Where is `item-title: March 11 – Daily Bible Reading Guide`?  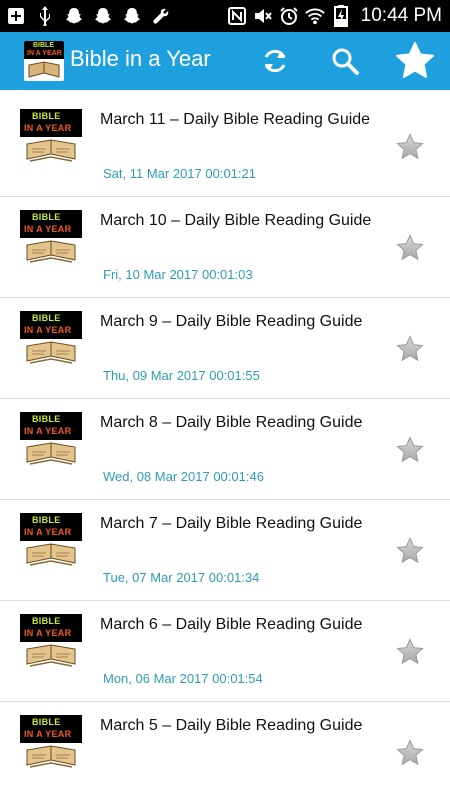 item-title: March 11 – Daily Bible Reading Guide is located at coordinates (235, 119).